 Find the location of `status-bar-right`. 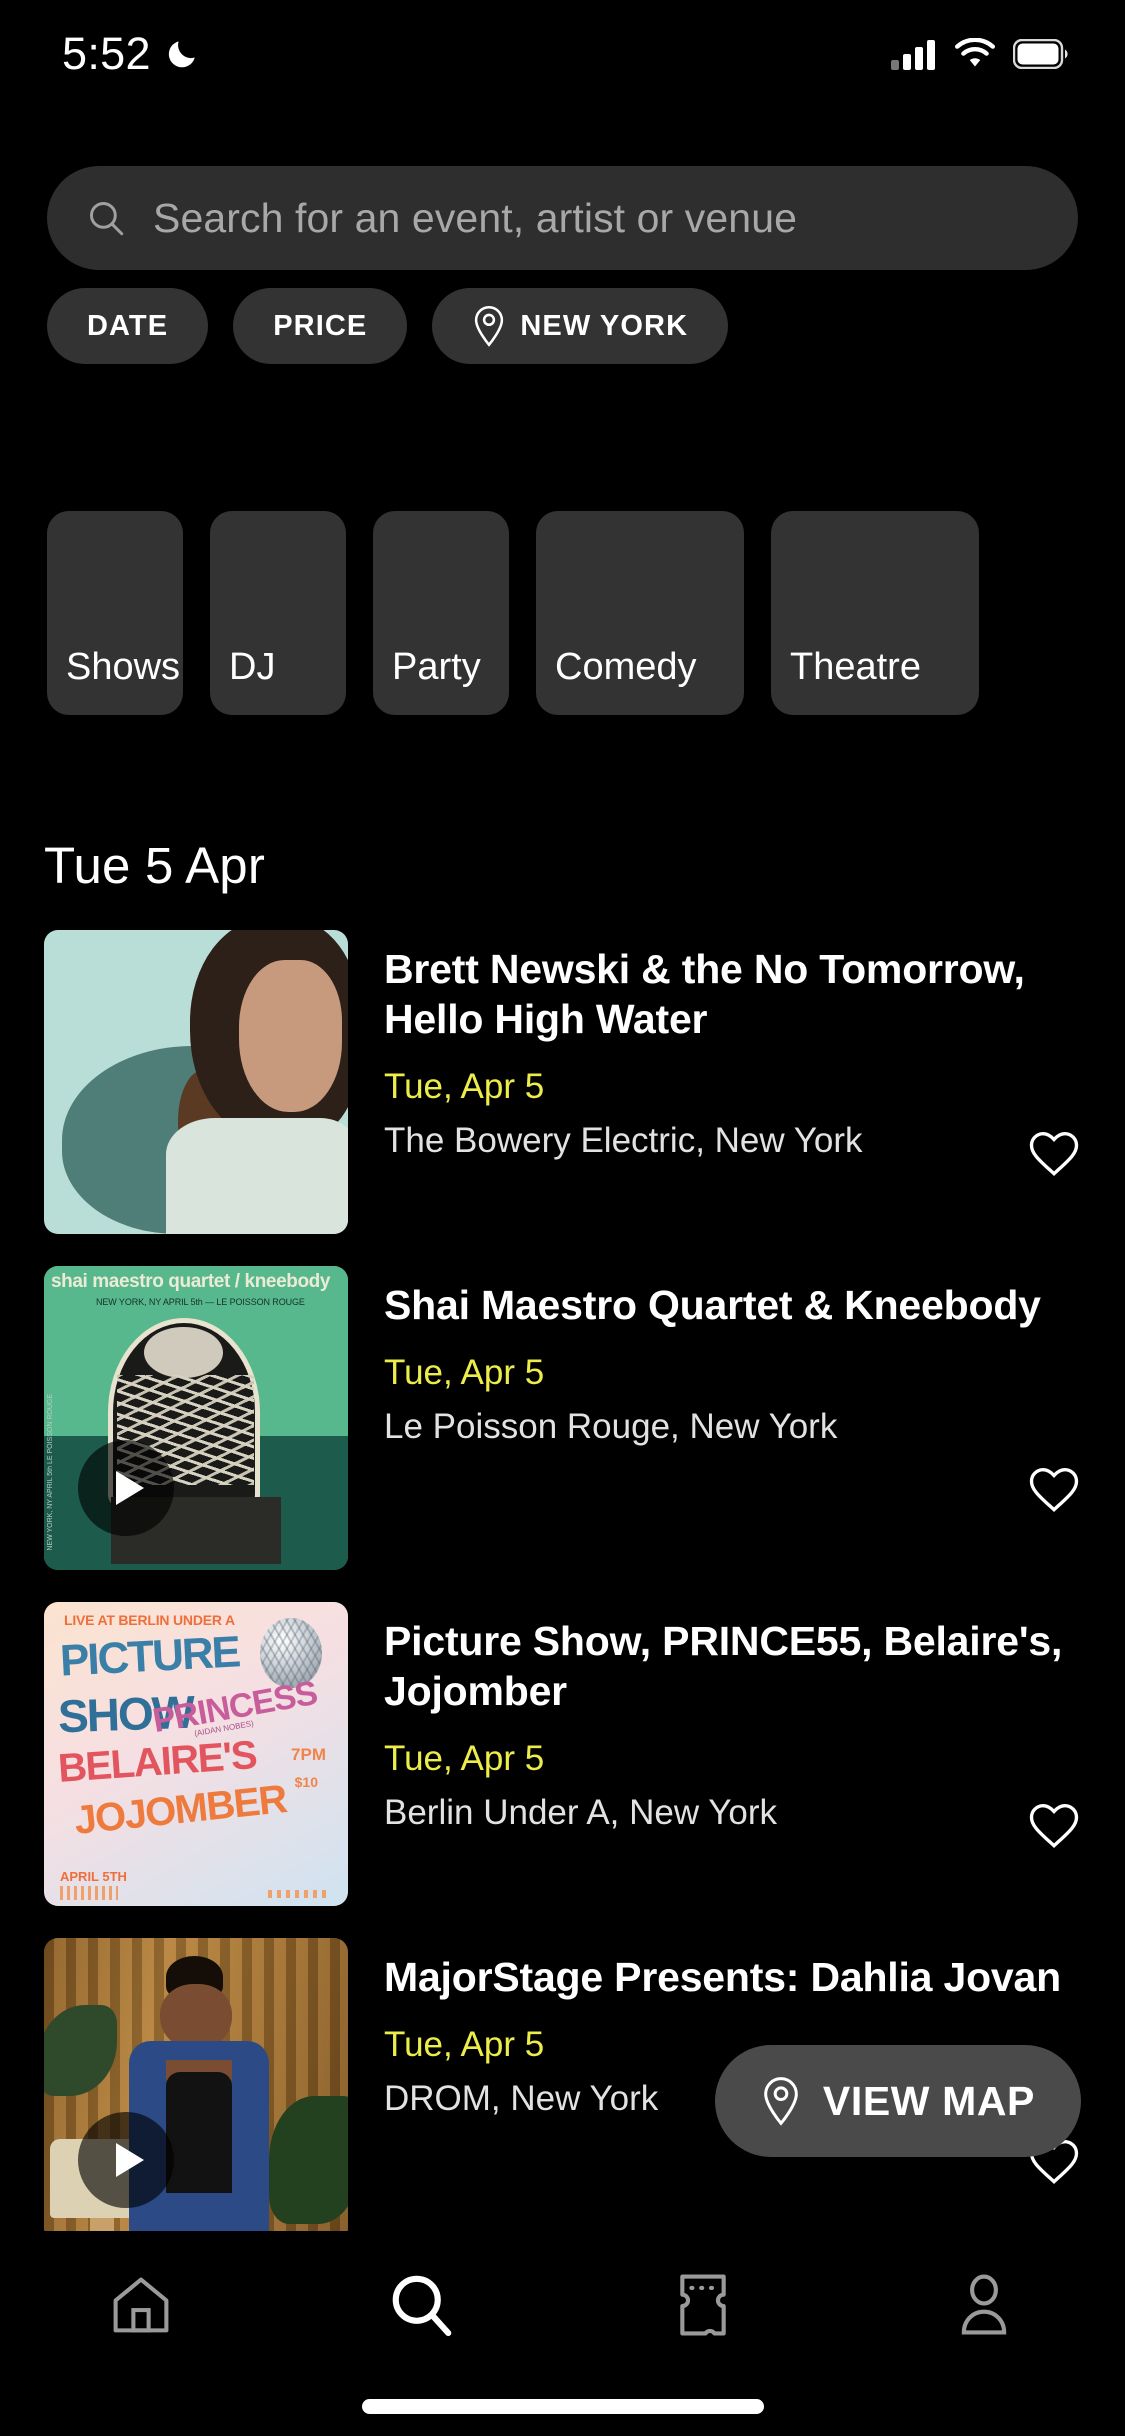

status-bar-right is located at coordinates (980, 54).